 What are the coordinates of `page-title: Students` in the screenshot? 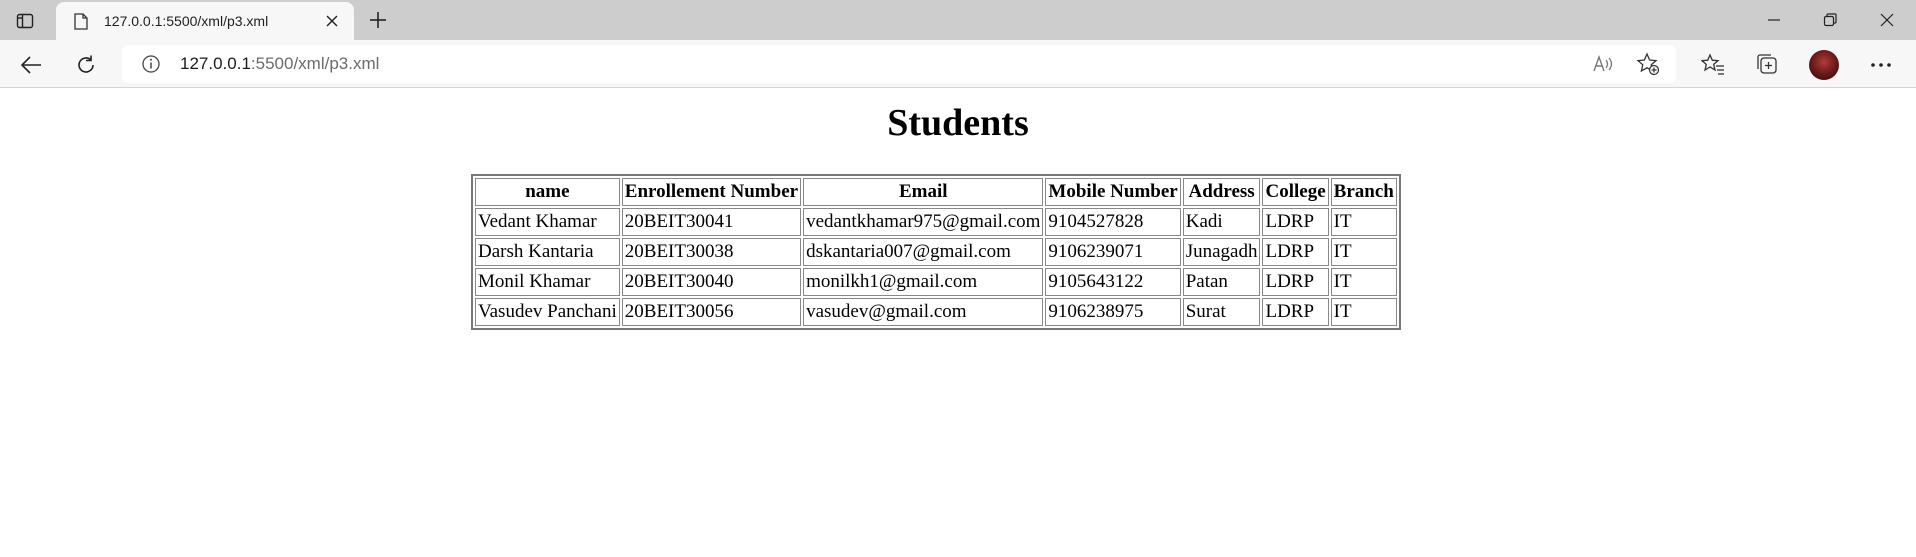 It's located at (958, 123).